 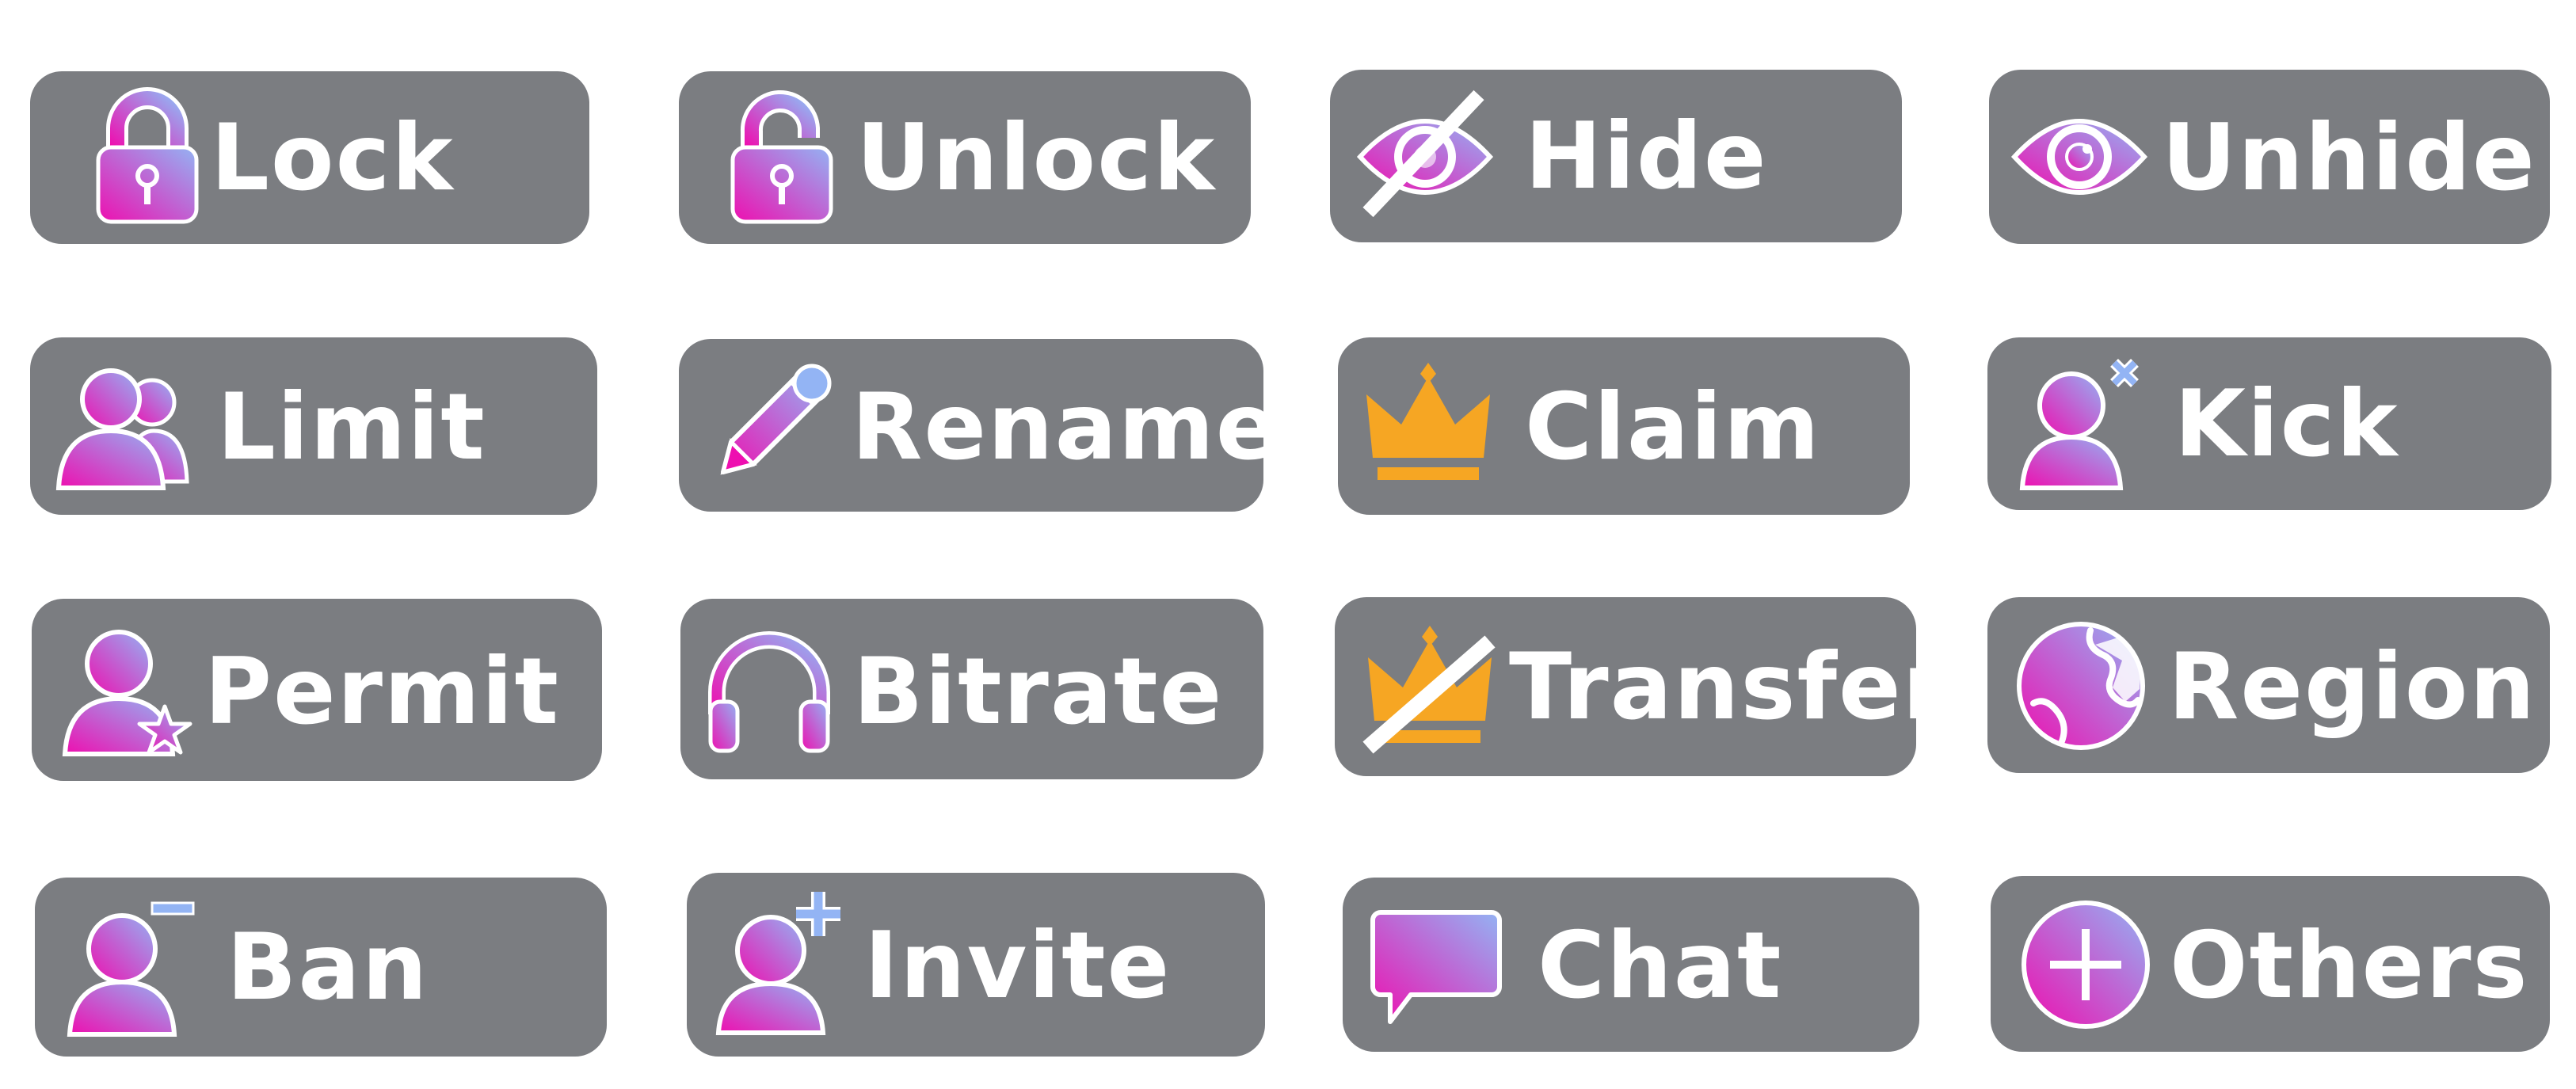 What do you see at coordinates (2349, 158) in the screenshot?
I see `unhide-label: Unhide` at bounding box center [2349, 158].